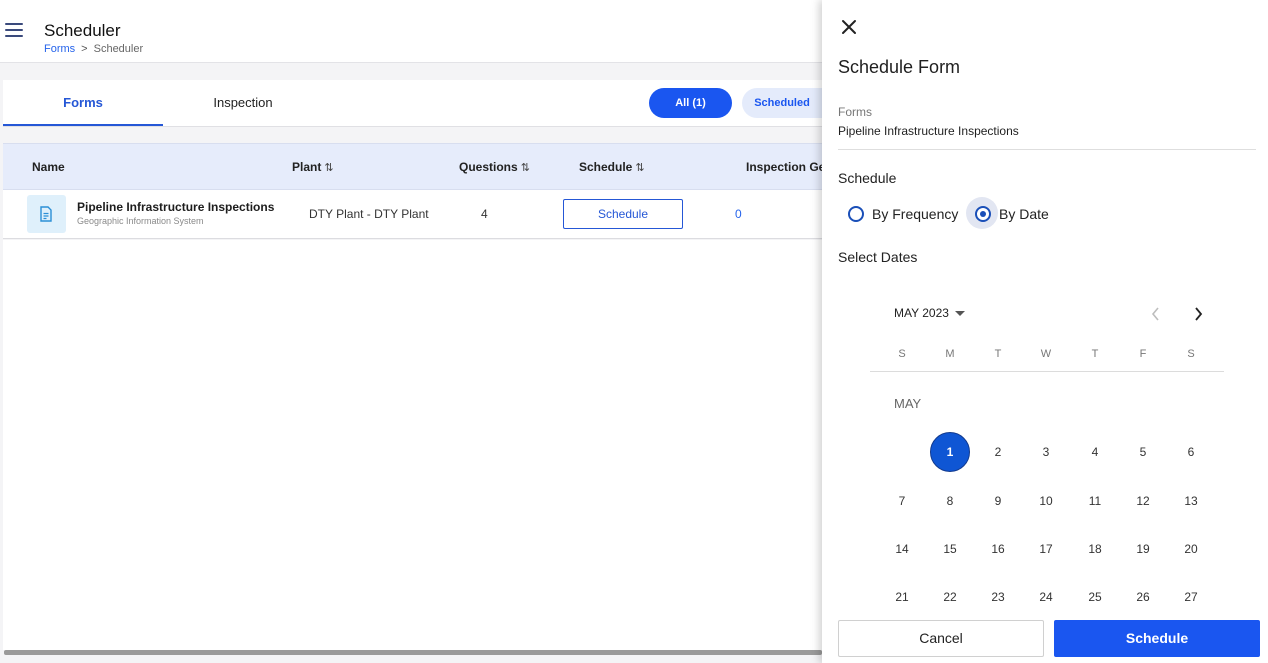  What do you see at coordinates (46, 214) in the screenshot?
I see `document-icon` at bounding box center [46, 214].